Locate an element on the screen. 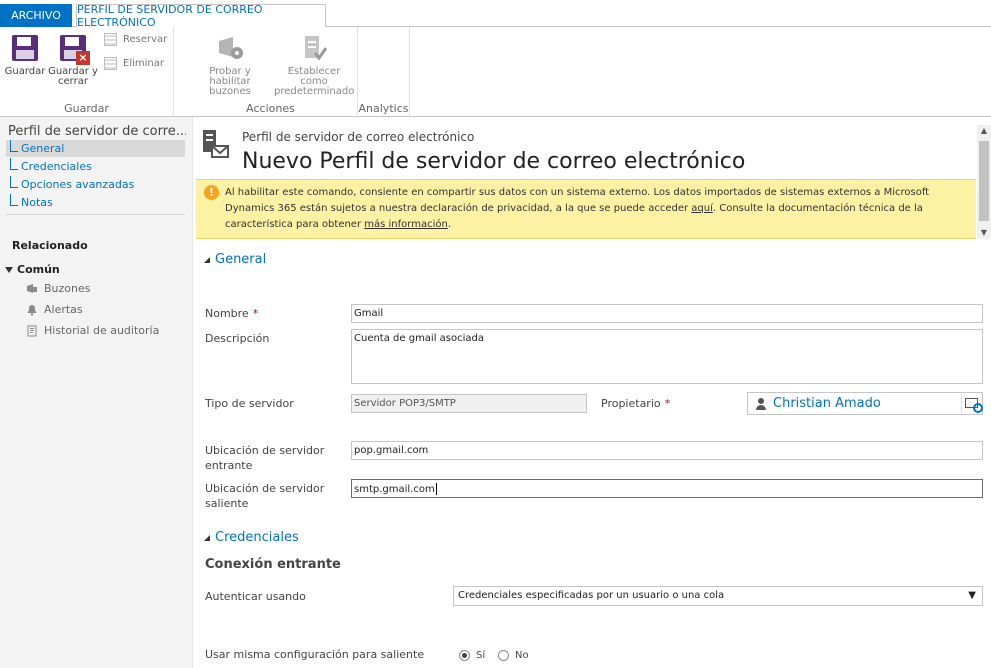 This screenshot has height=668, width=991. propietario-value: Christian Amado is located at coordinates (827, 403).